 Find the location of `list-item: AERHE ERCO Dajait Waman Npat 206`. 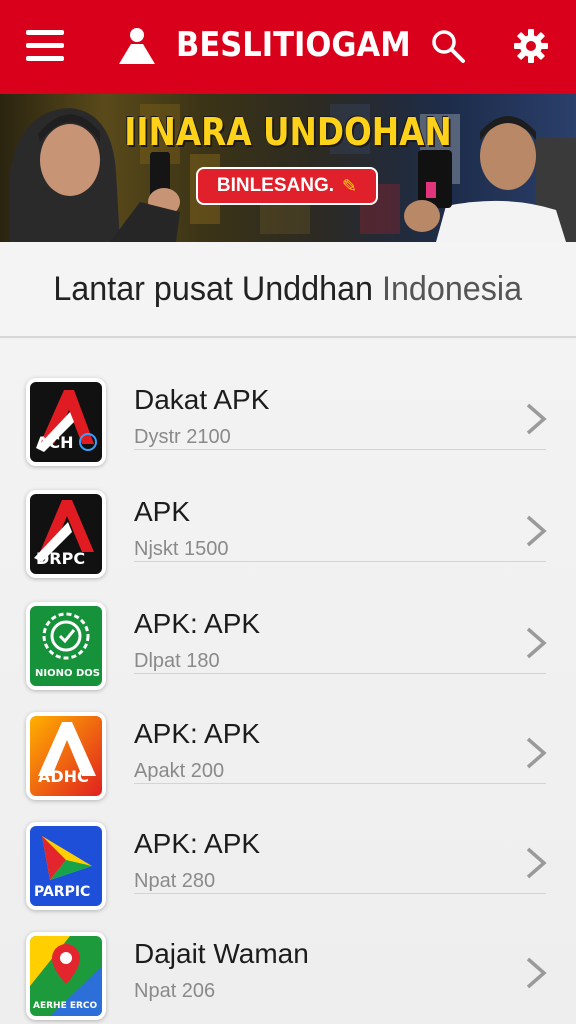

list-item: AERHE ERCO Dajait Waman Npat 206 is located at coordinates (288, 957).